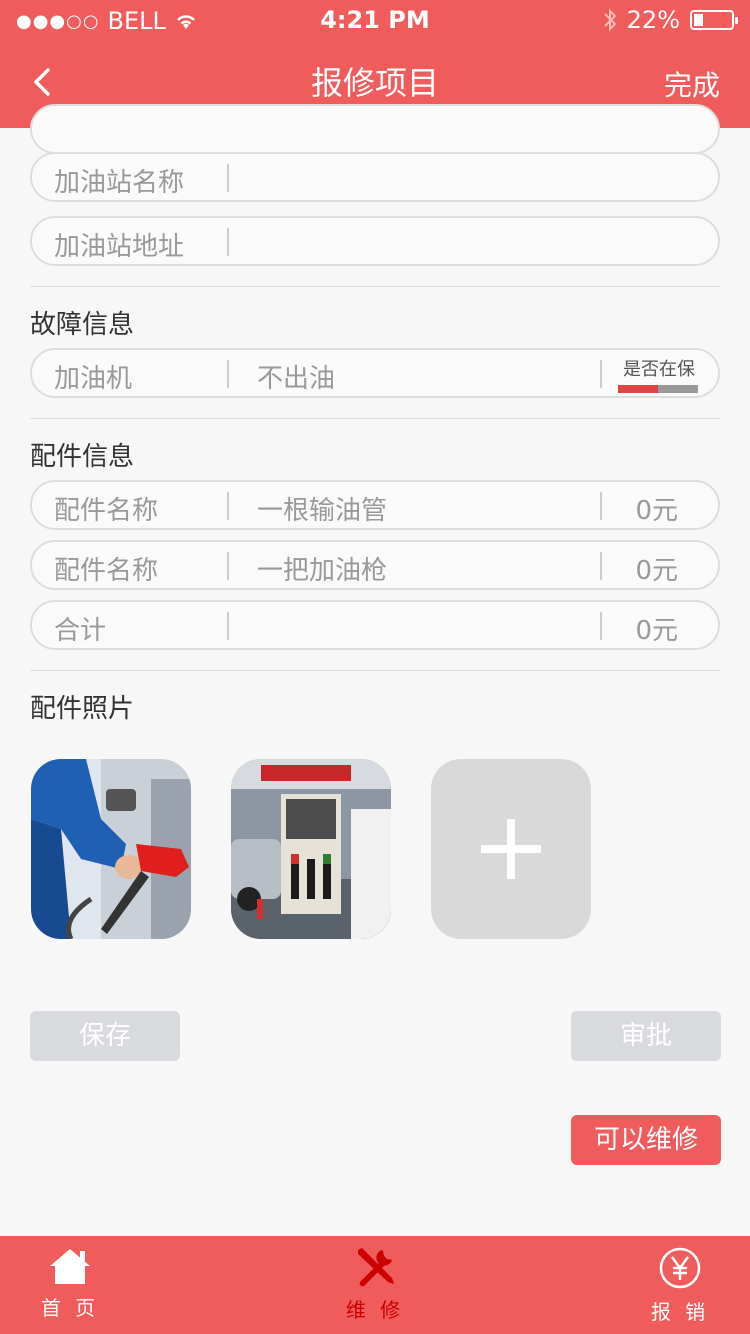  What do you see at coordinates (82, 325) in the screenshot?
I see `fault-section-title: 故障信息` at bounding box center [82, 325].